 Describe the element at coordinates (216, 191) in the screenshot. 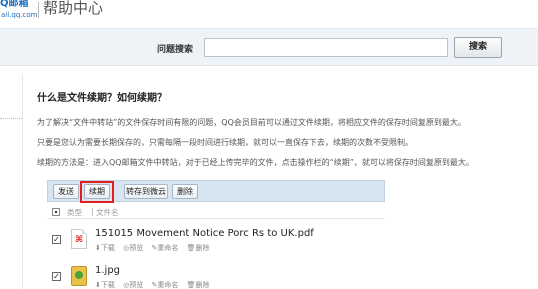

I see `file-toolbar: 发送 续期 转存到微云 删除` at that location.